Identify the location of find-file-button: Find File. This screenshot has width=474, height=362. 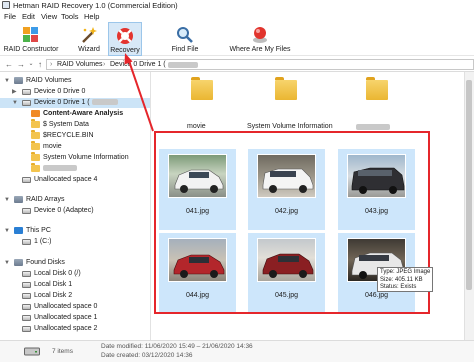
(185, 39).